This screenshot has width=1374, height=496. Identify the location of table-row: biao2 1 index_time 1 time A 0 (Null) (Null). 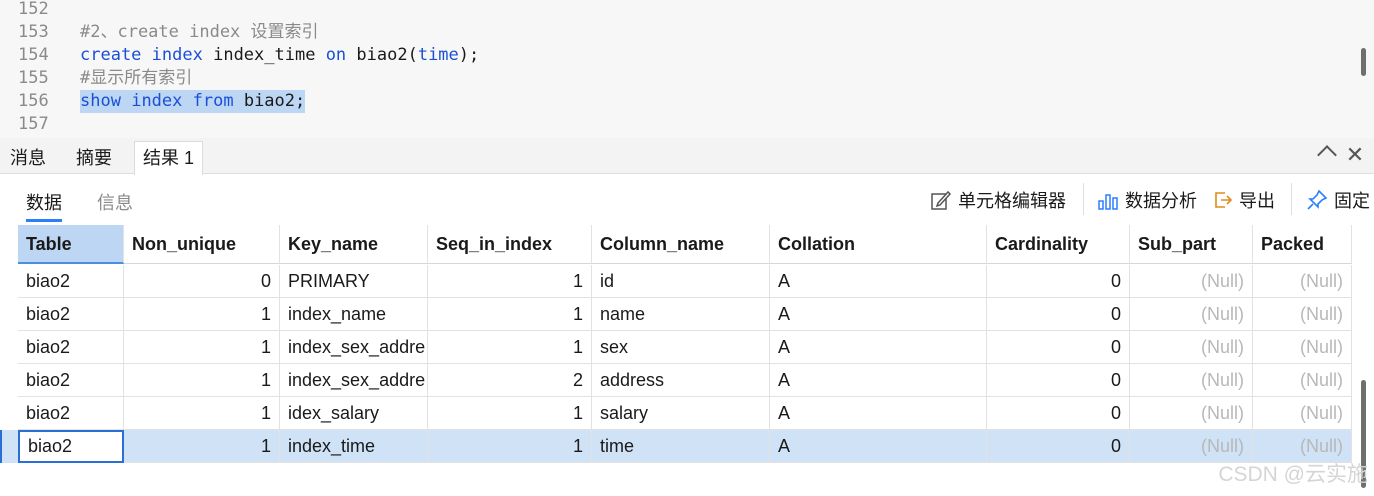
(685, 446).